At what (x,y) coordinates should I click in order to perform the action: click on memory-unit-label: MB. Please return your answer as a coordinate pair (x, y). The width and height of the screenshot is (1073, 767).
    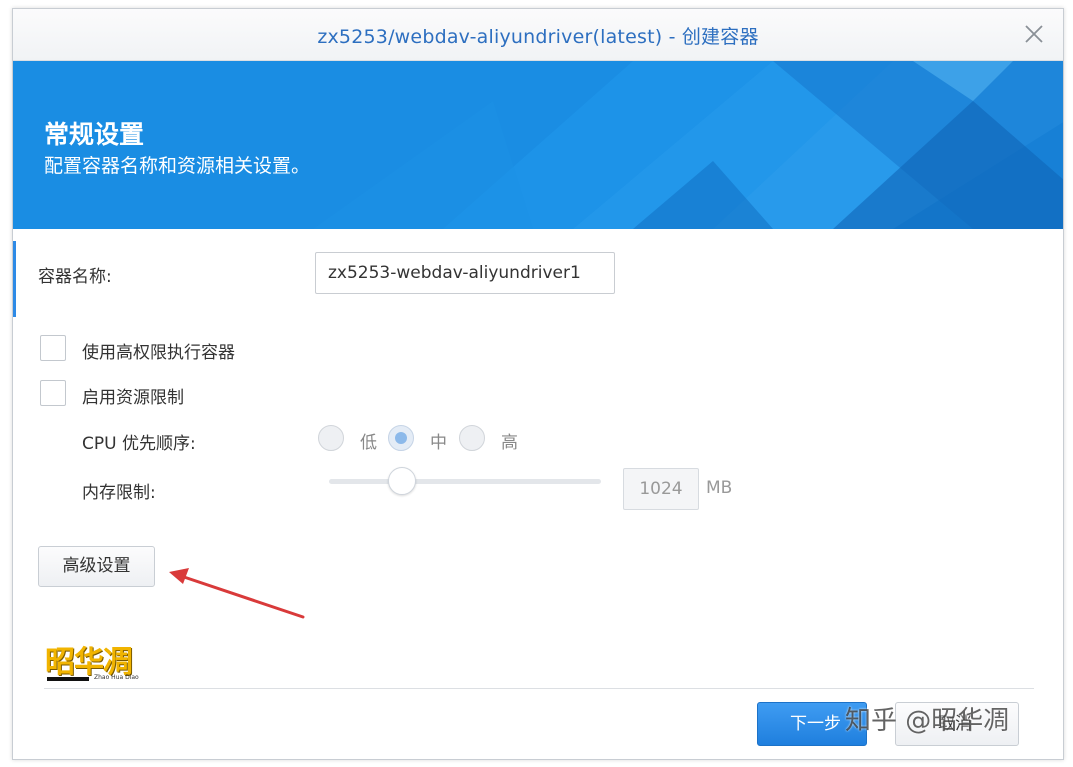
    Looking at the image, I should click on (719, 488).